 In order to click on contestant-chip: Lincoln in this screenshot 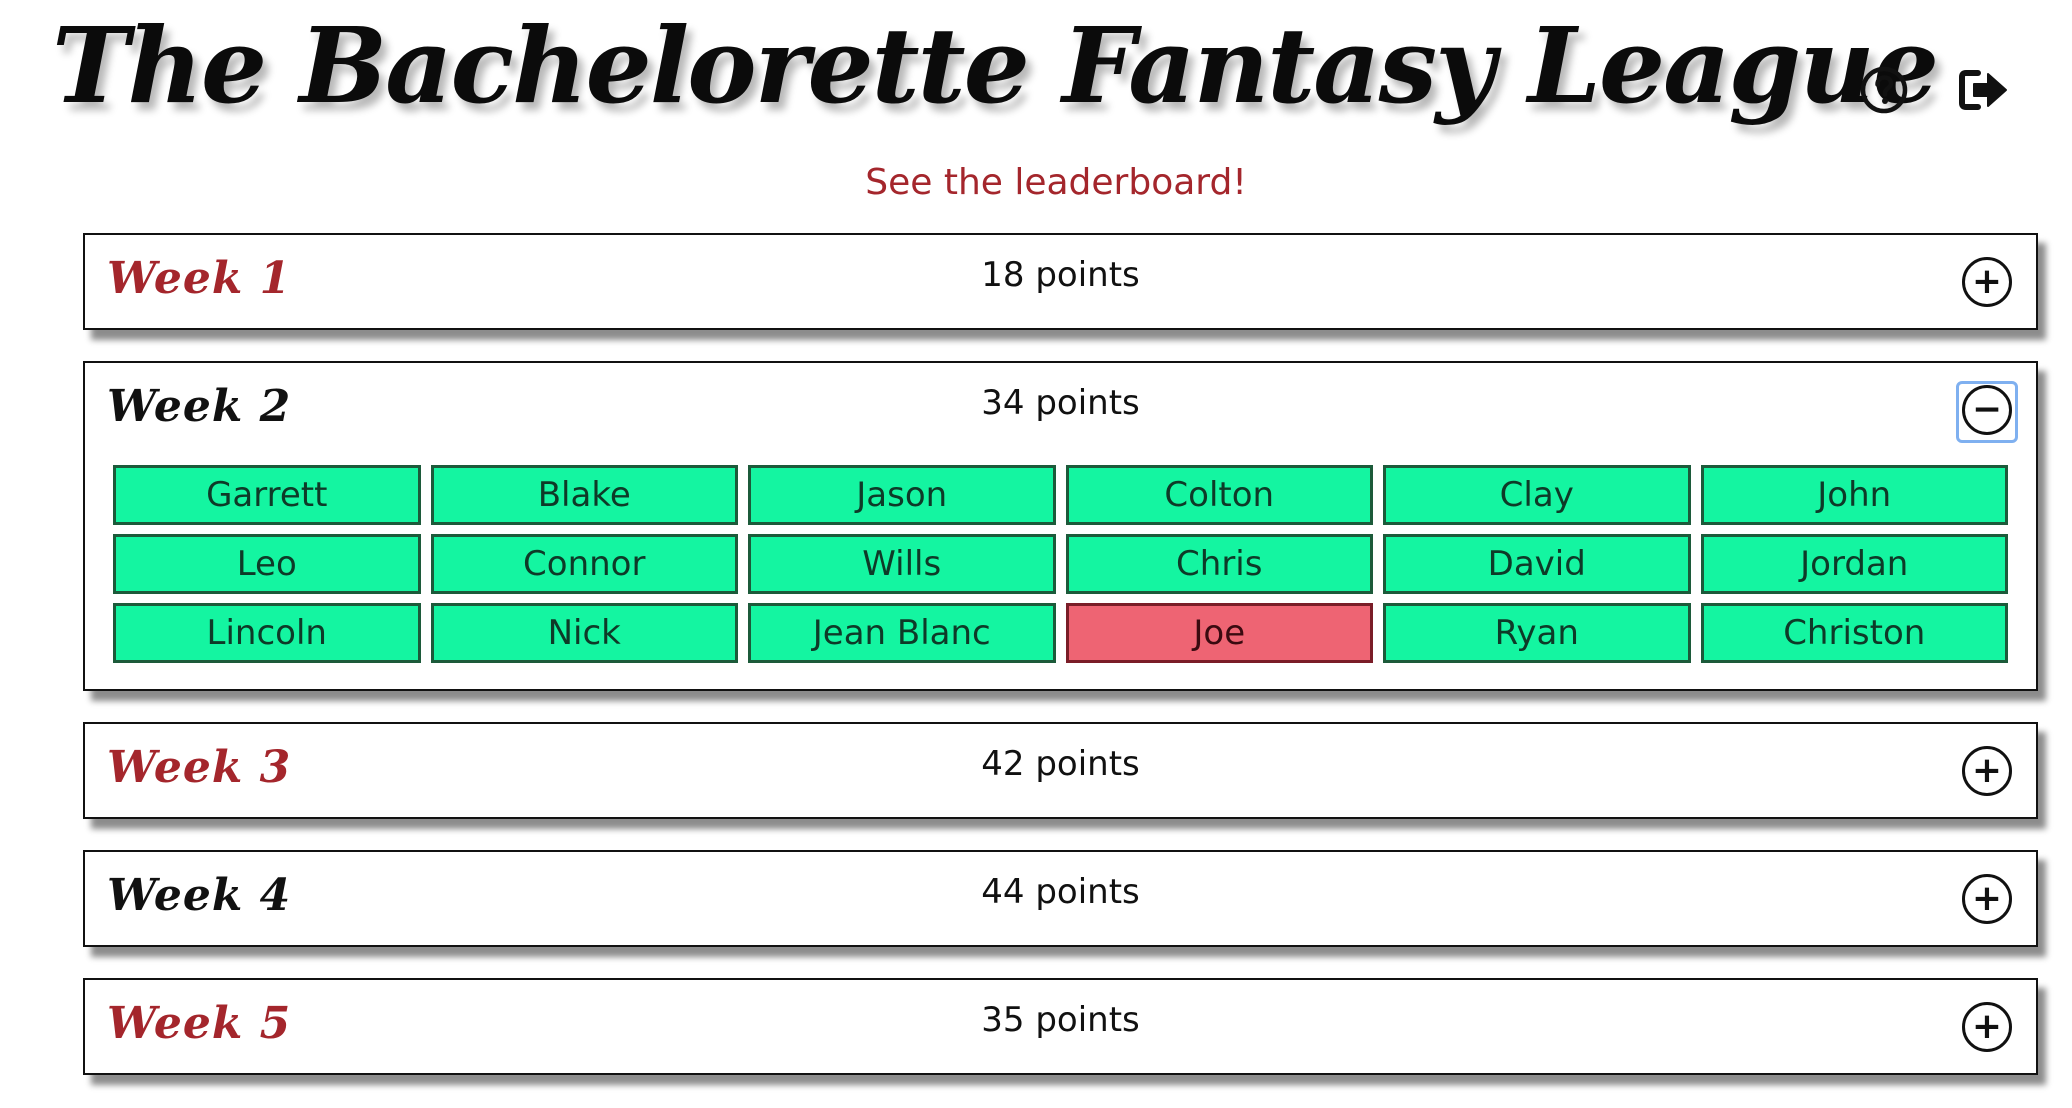, I will do `click(267, 633)`.